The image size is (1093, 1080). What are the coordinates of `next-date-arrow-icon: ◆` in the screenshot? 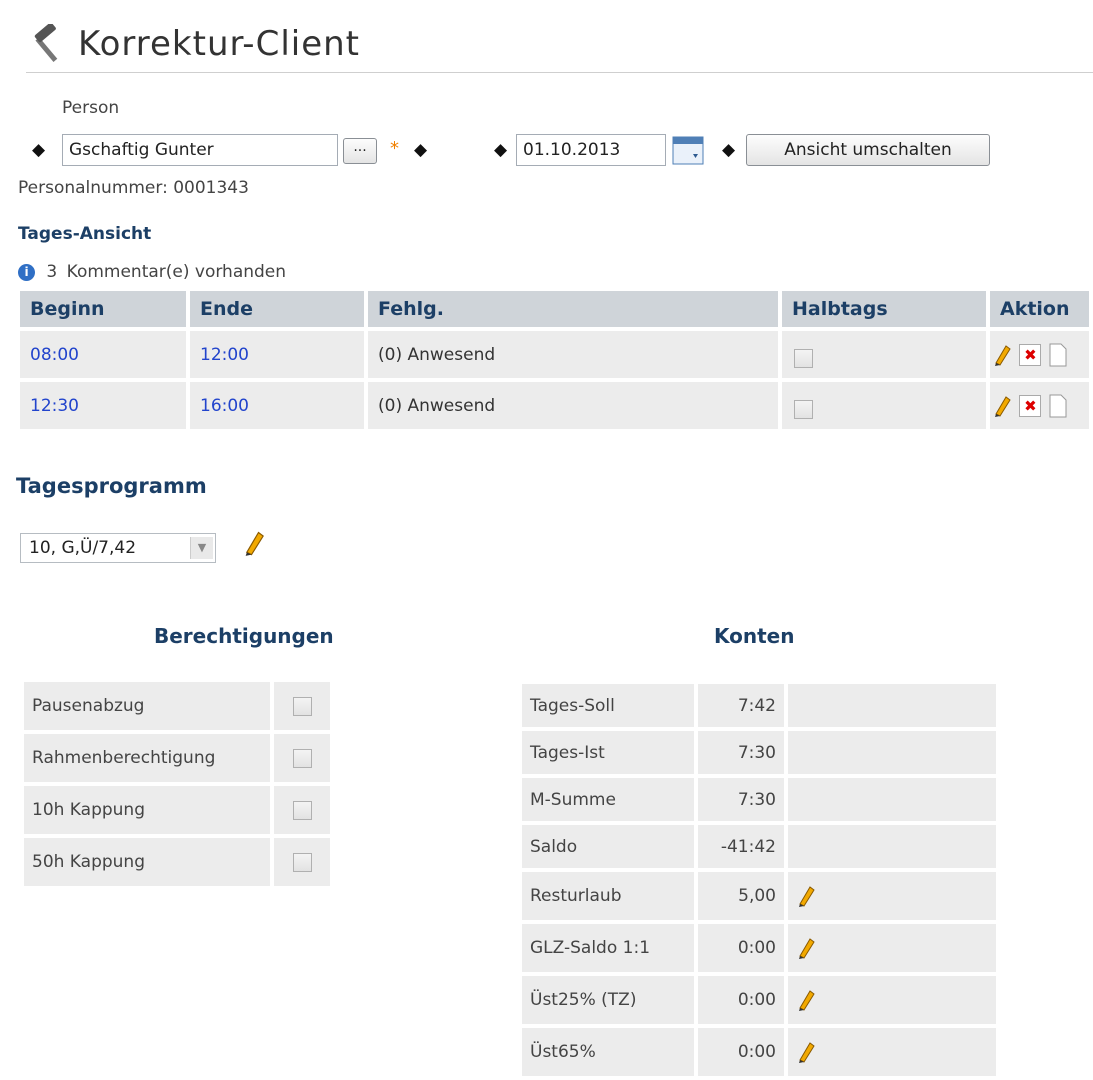 It's located at (728, 150).